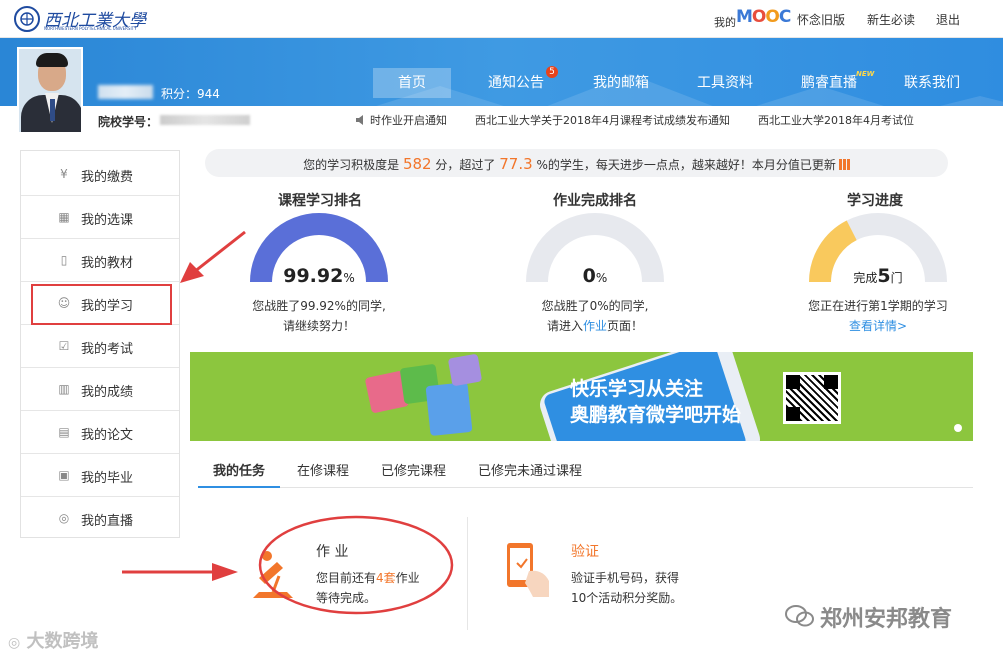  Describe the element at coordinates (64, 518) in the screenshot. I see `live-icon: ◎` at that location.